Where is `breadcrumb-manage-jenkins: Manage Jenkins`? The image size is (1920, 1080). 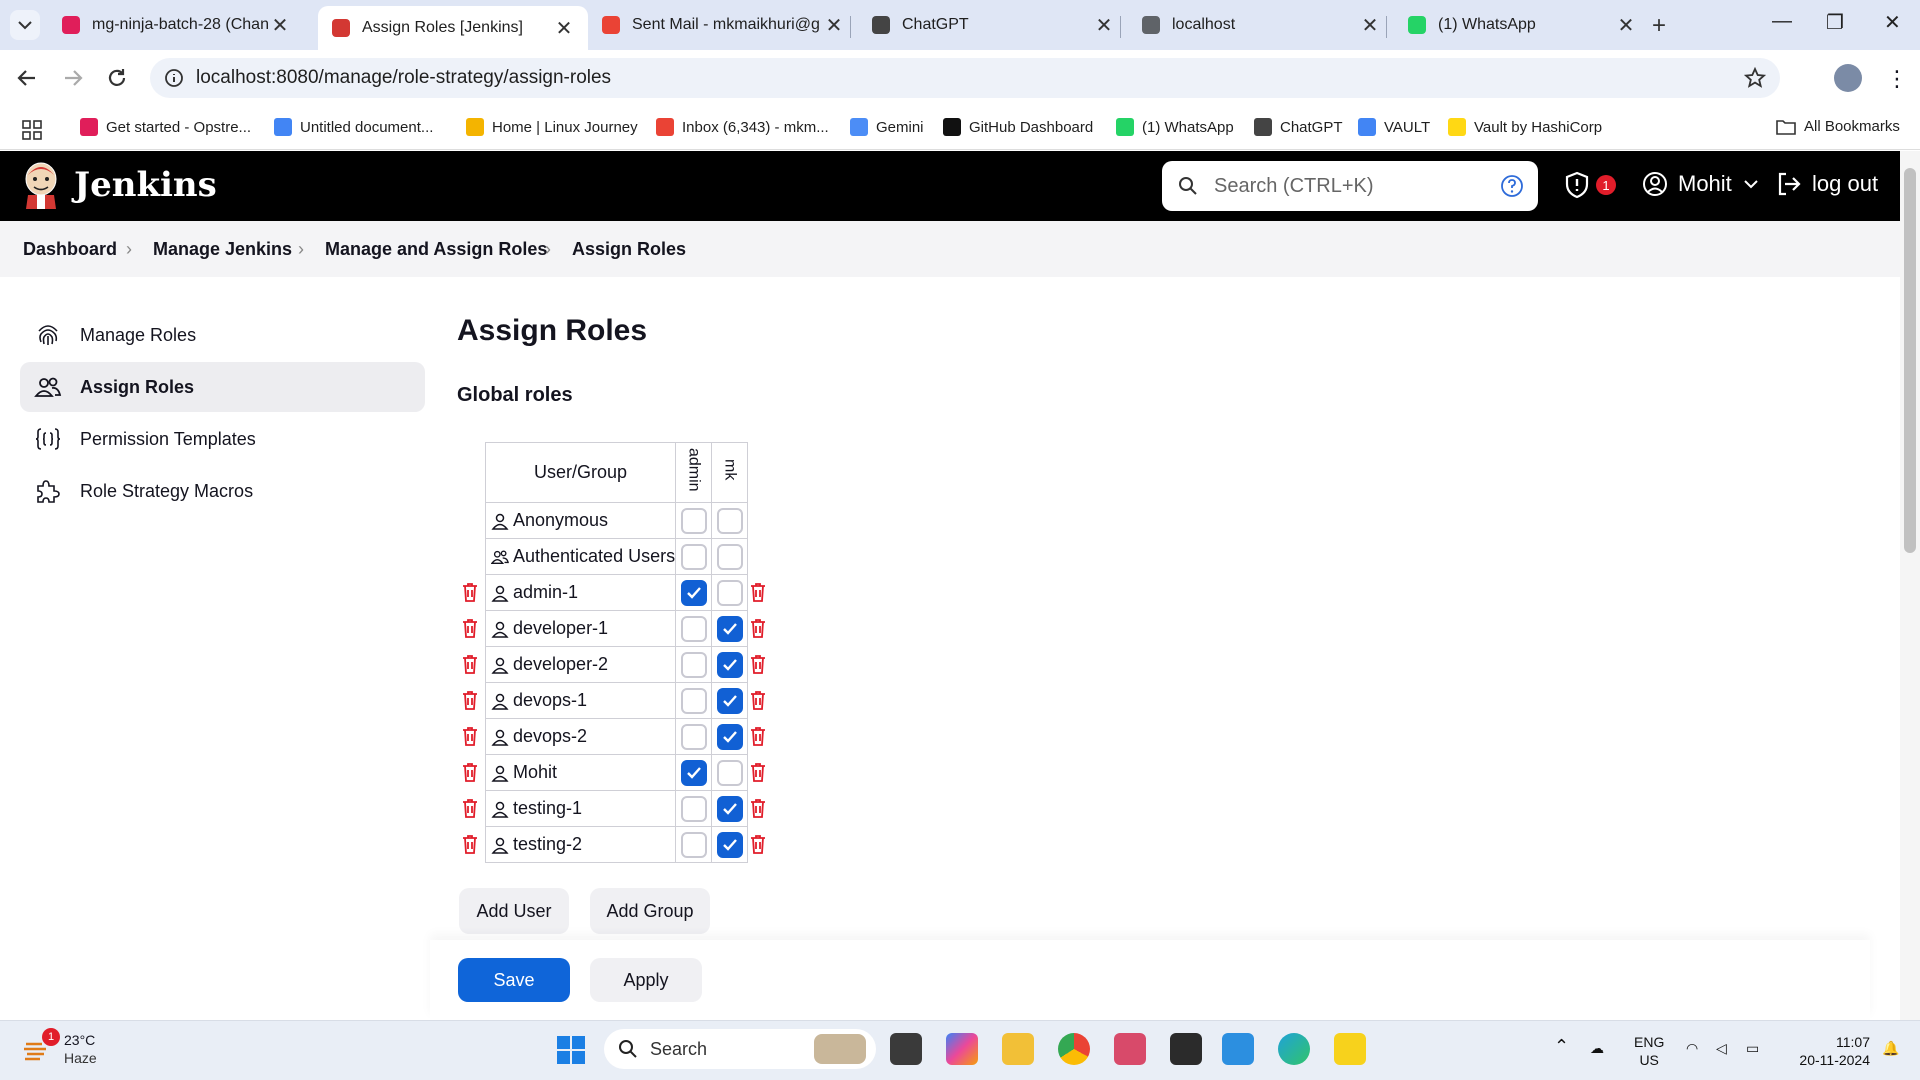 breadcrumb-manage-jenkins: Manage Jenkins is located at coordinates (222, 249).